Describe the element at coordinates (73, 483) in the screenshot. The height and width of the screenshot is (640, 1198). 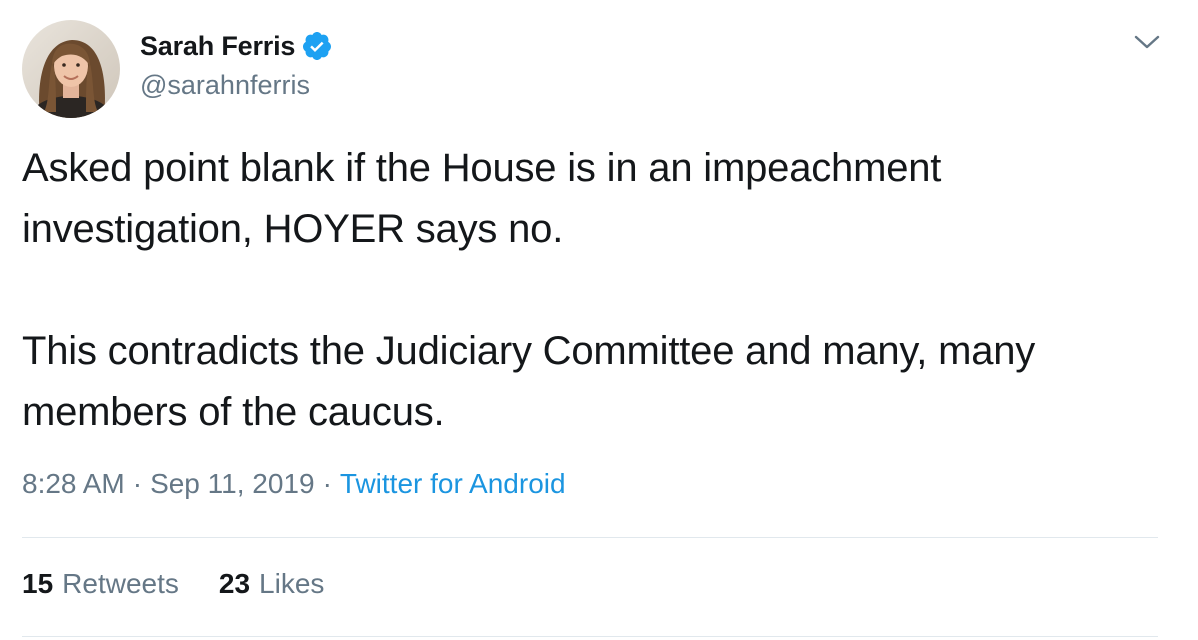
I see `tweet-time: 8:28 AM` at that location.